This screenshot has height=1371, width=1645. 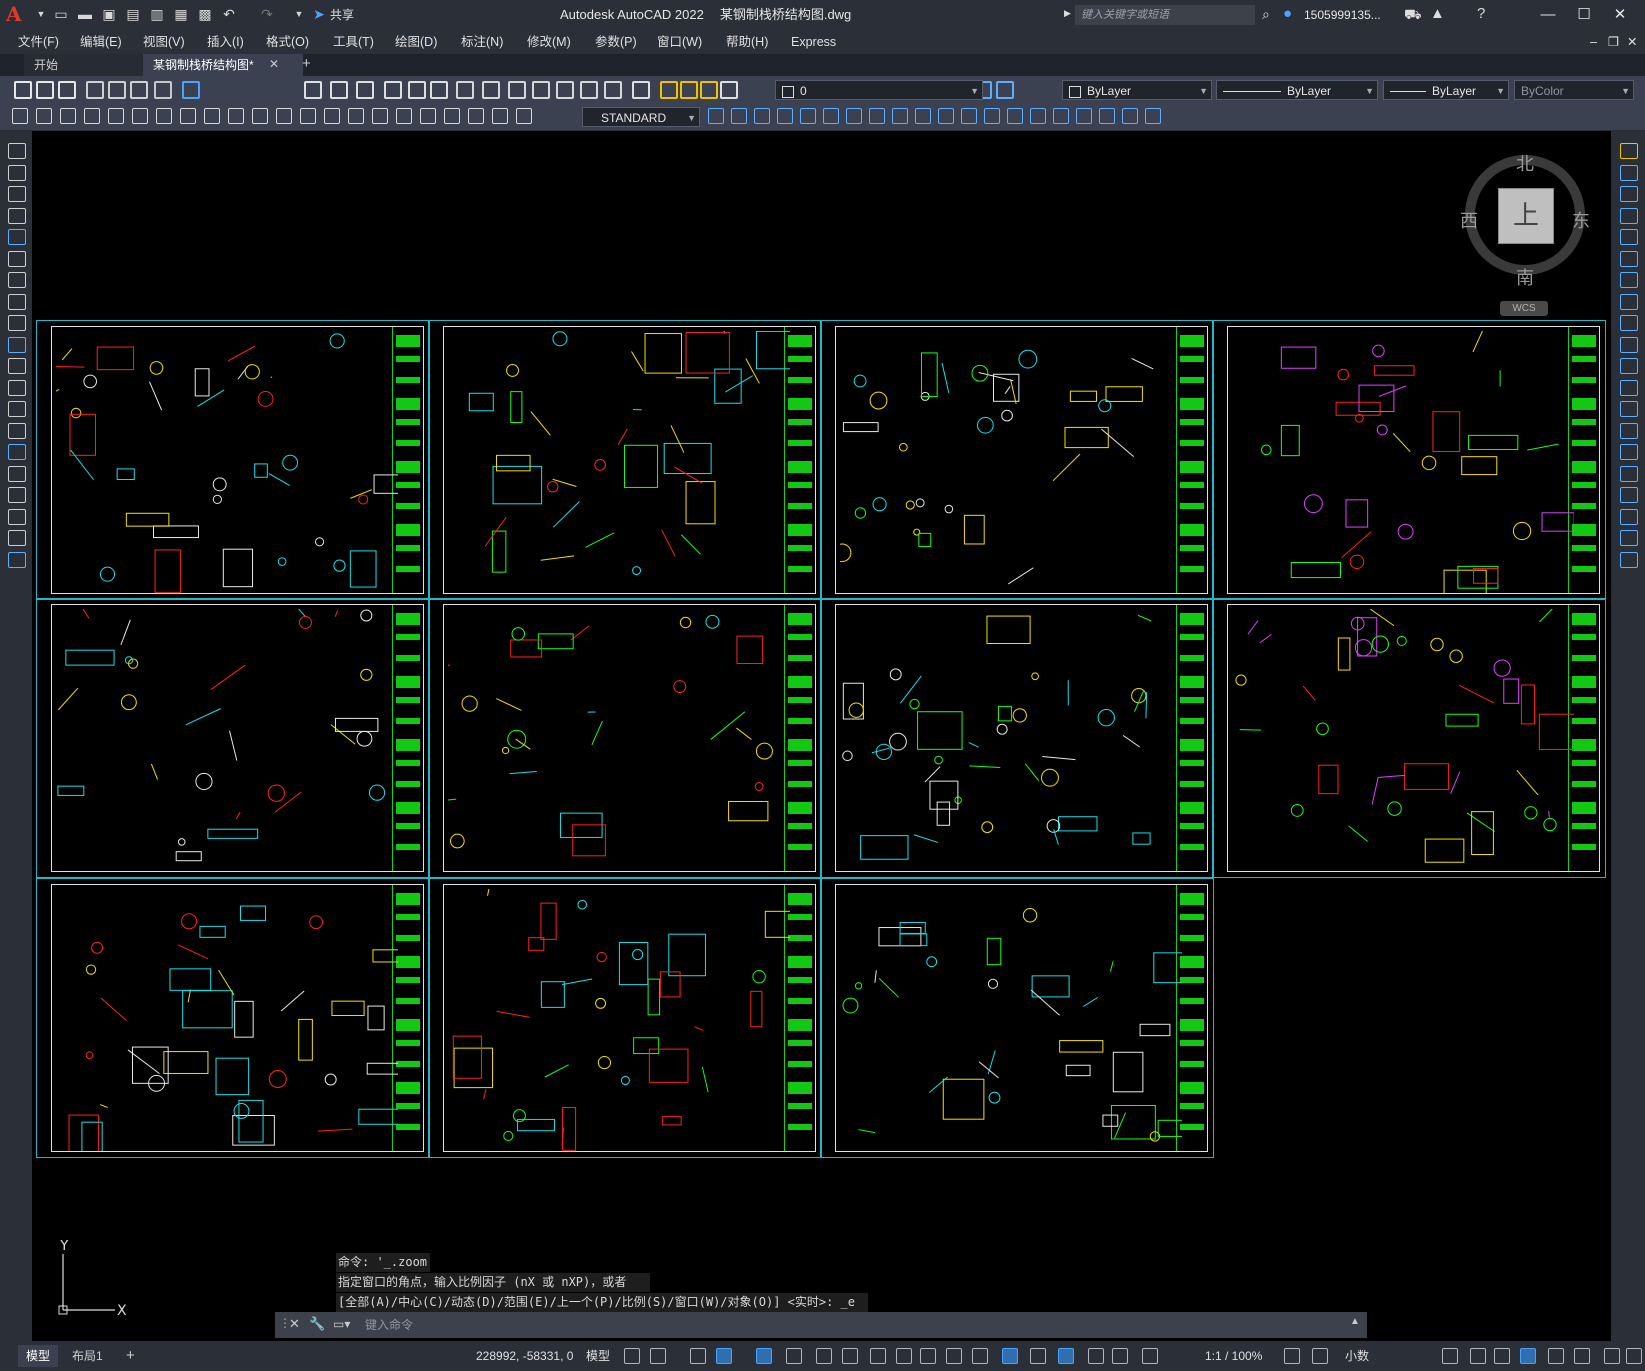 I want to click on search-input: 键入关键字或短语, so click(x=1165, y=15).